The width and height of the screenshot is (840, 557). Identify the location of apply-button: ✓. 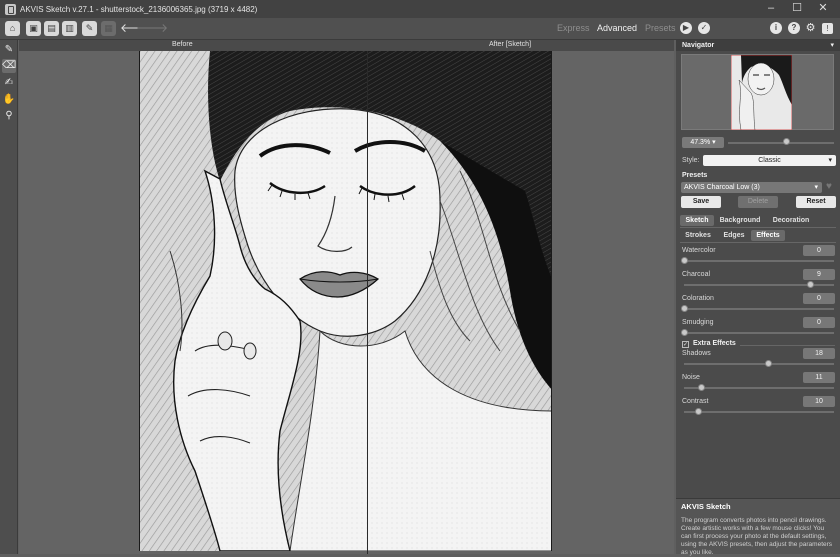
(704, 28).